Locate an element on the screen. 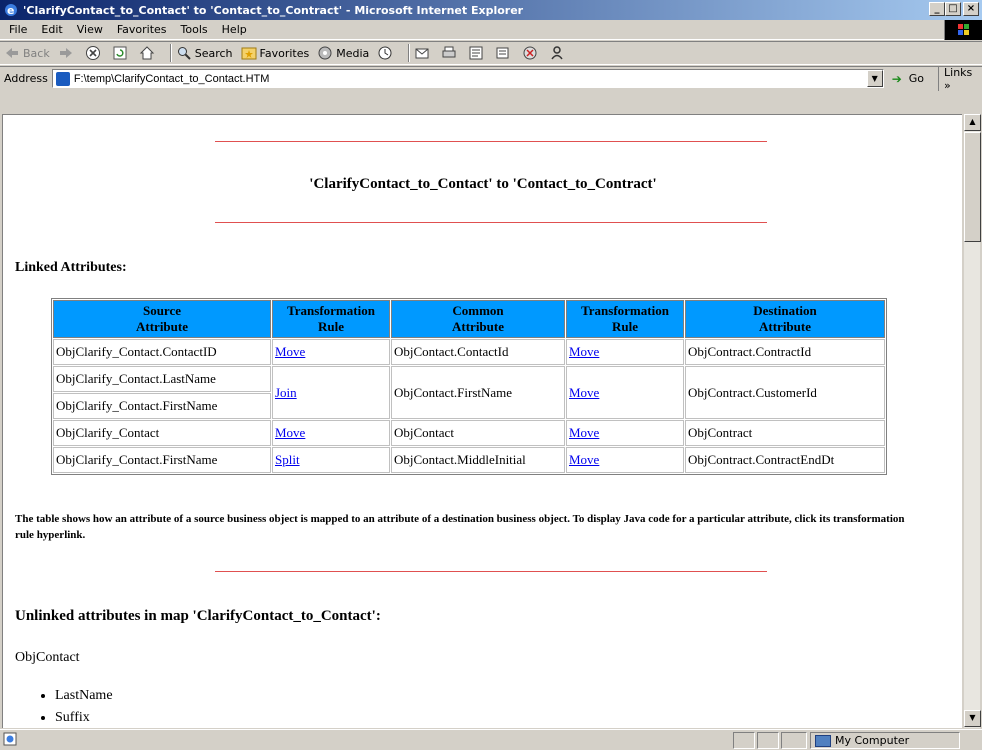 Image resolution: width=982 pixels, height=750 pixels. menu-view: View is located at coordinates (90, 29).